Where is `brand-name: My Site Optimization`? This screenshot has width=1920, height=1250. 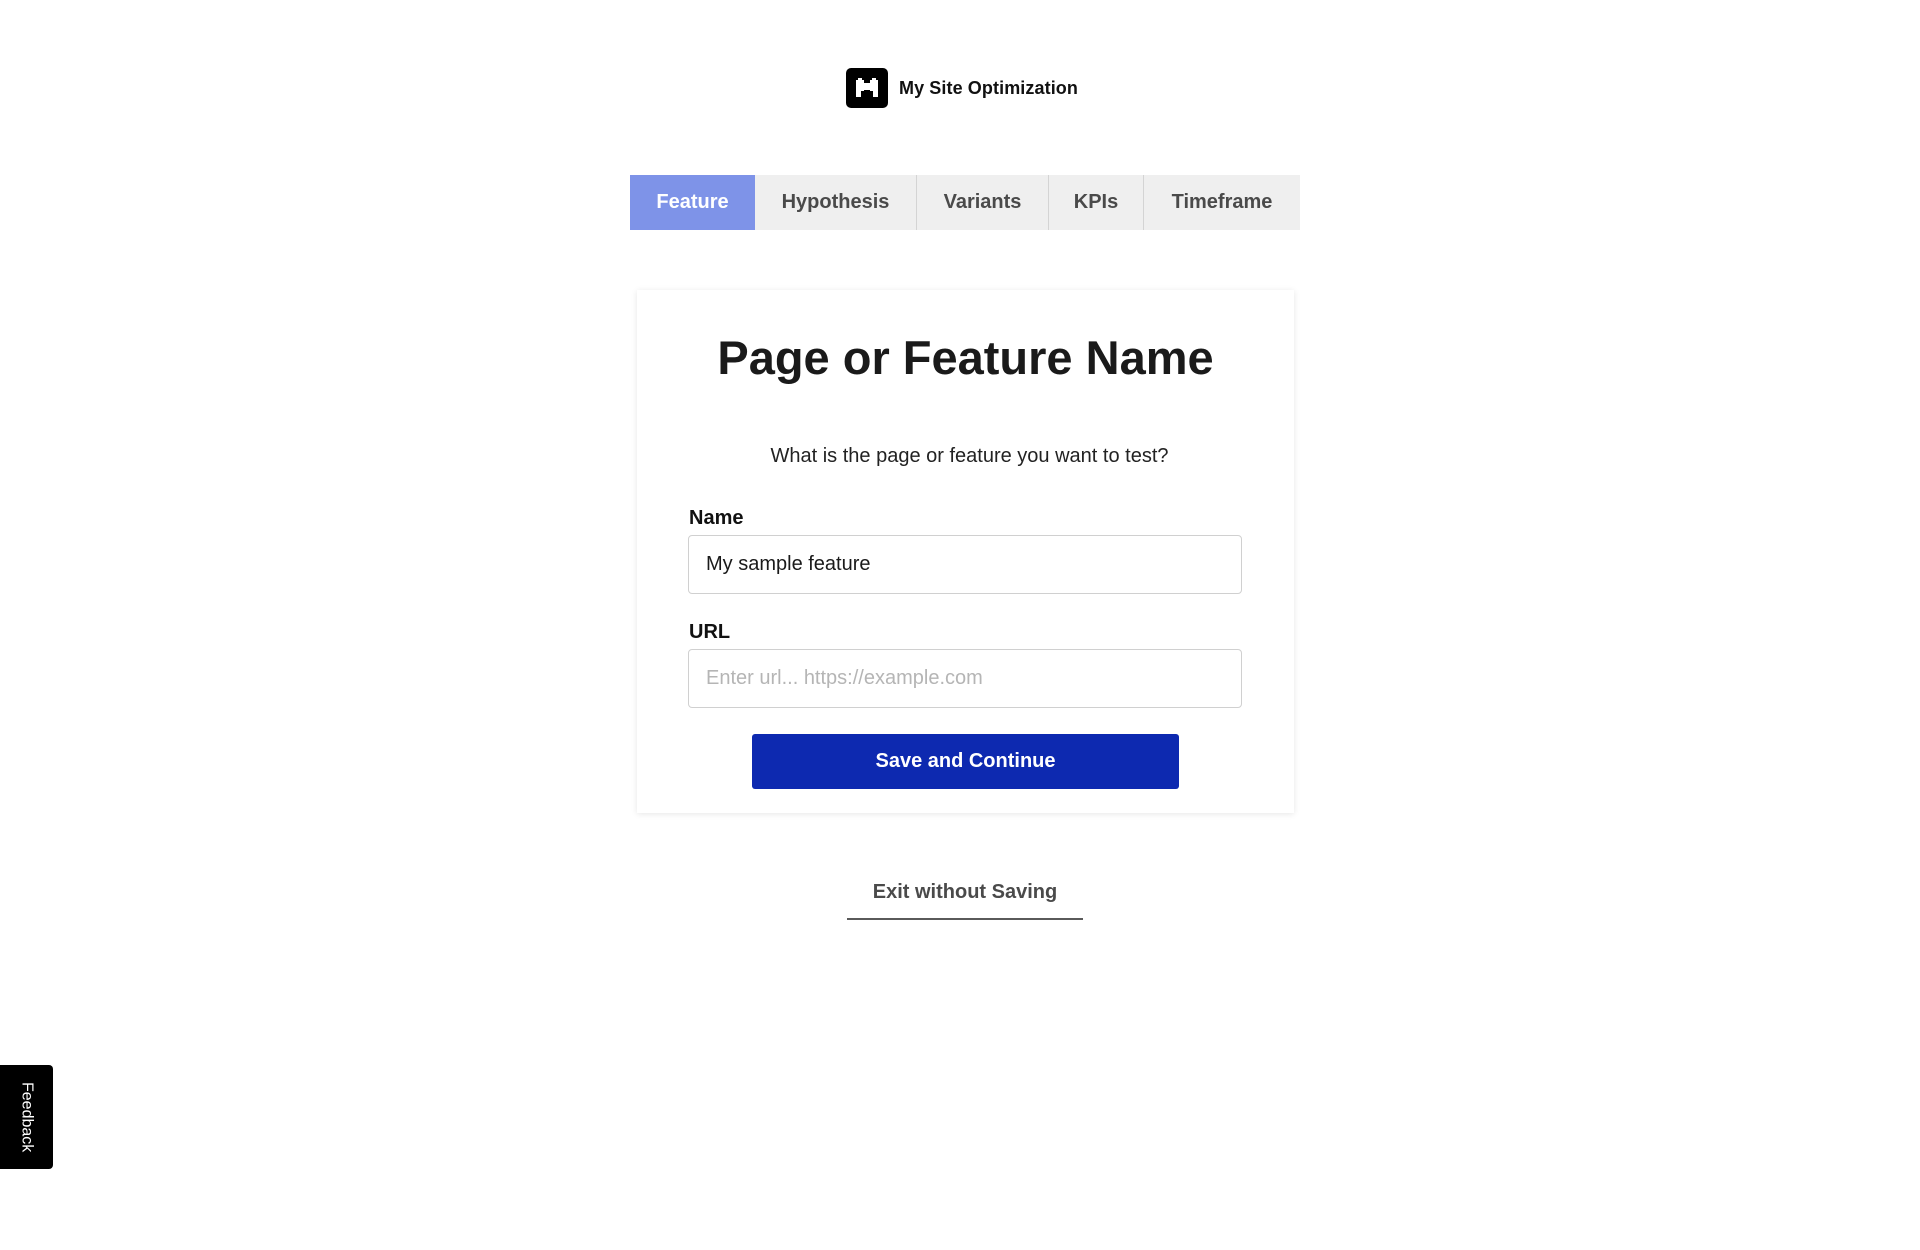 brand-name: My Site Optimization is located at coordinates (988, 87).